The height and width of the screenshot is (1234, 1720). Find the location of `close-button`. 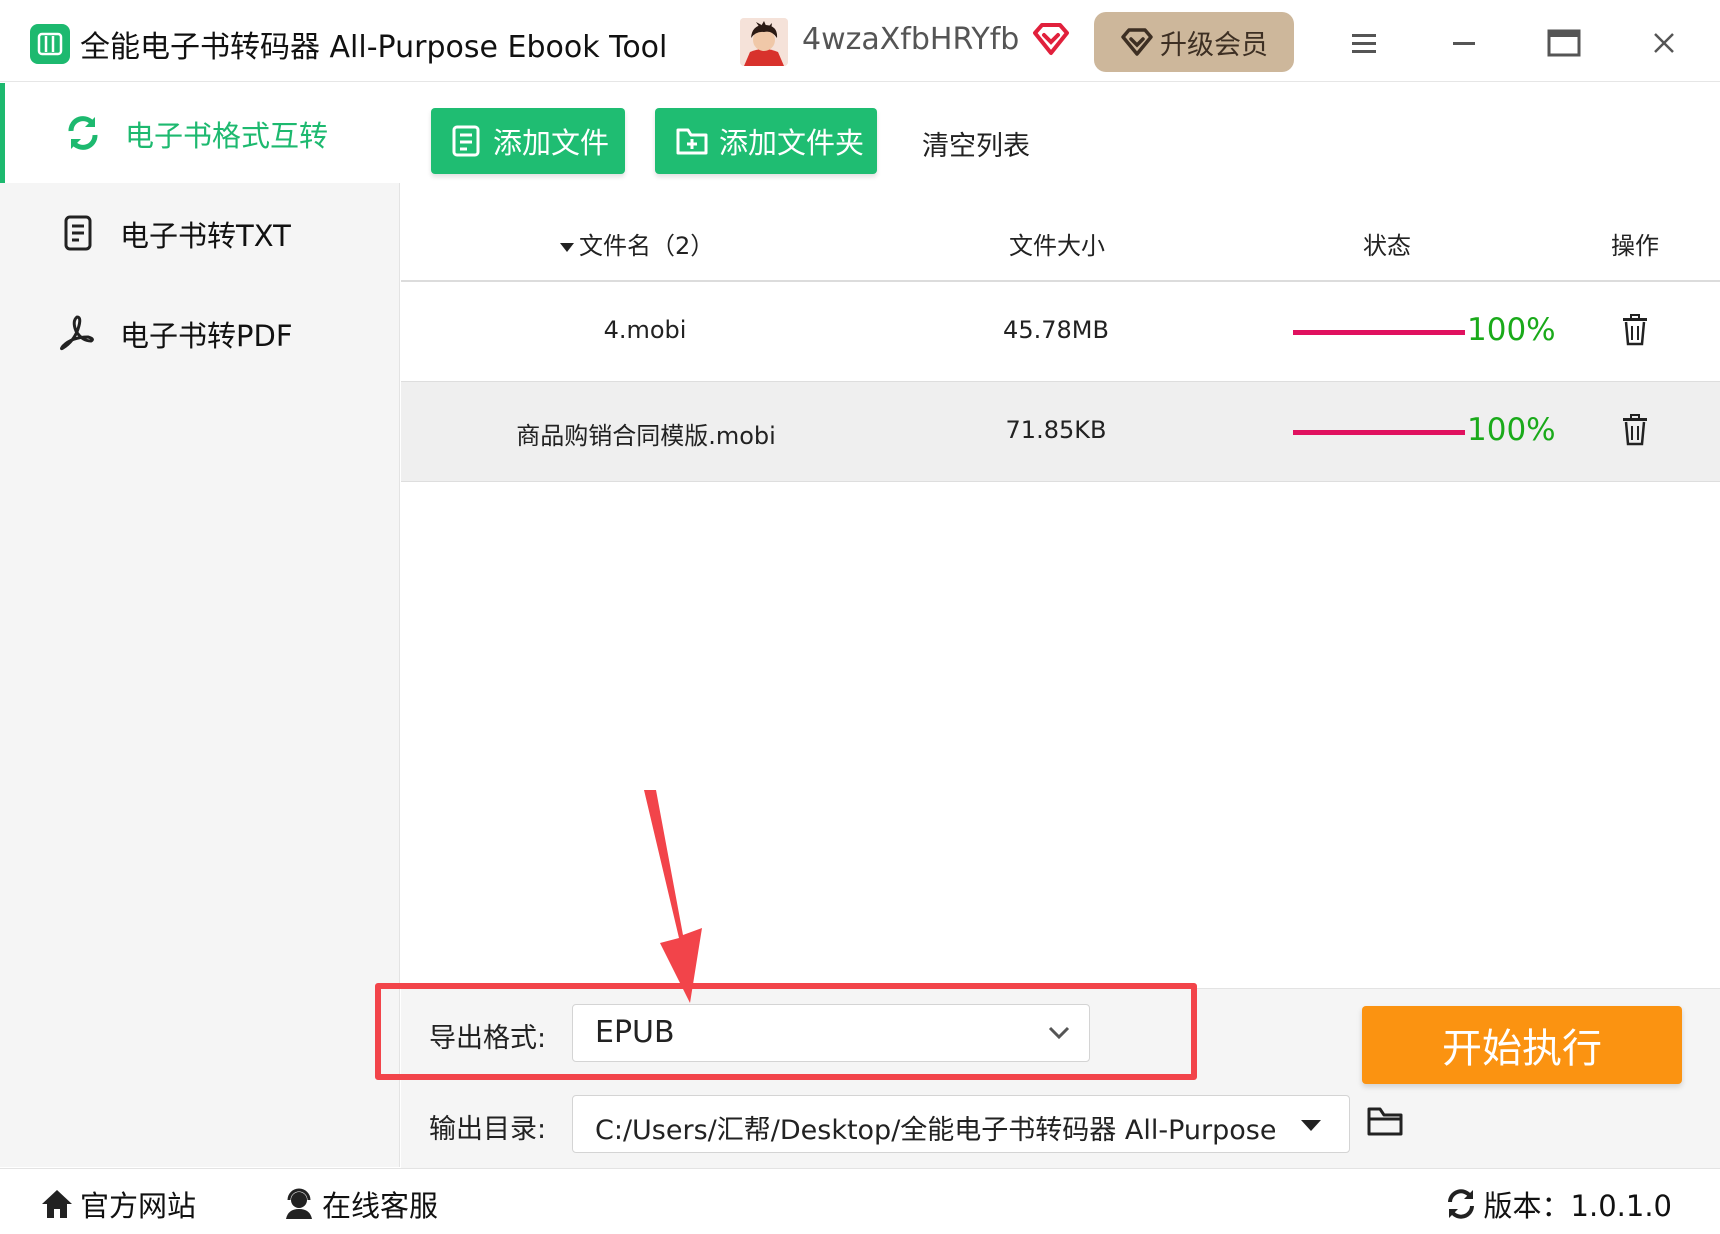

close-button is located at coordinates (1664, 43).